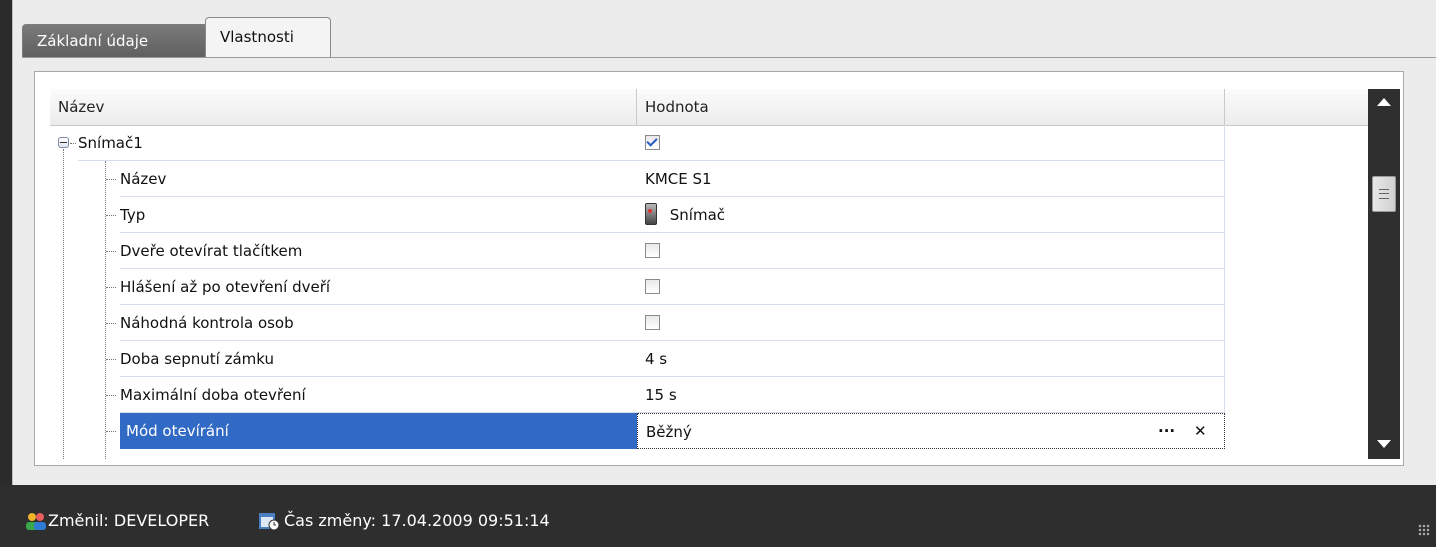  What do you see at coordinates (669, 432) in the screenshot?
I see `property-value: Běžný` at bounding box center [669, 432].